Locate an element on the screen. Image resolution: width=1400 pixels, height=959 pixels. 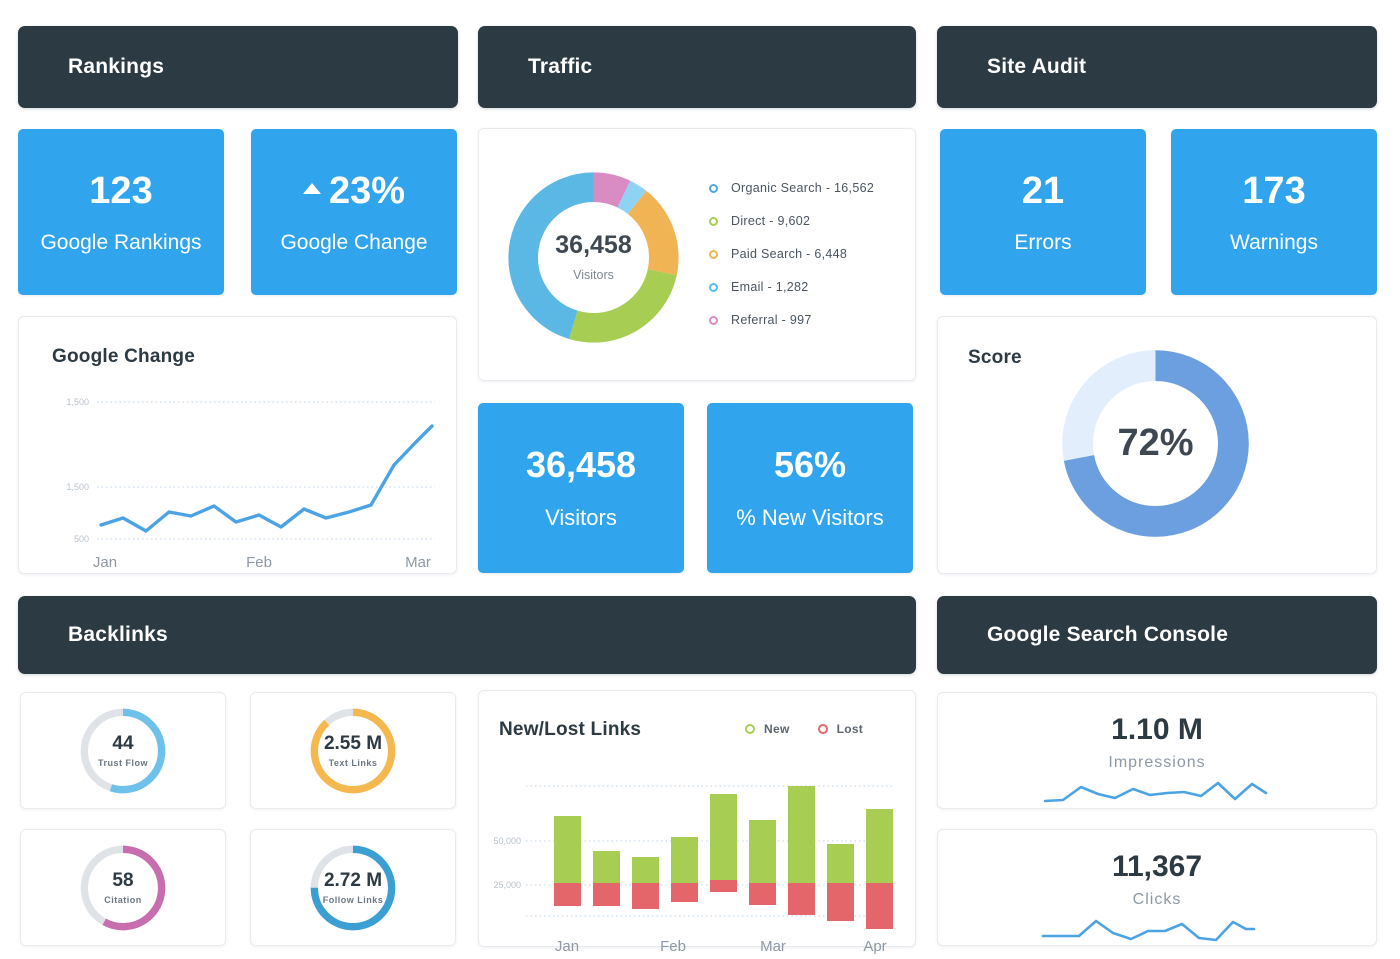
kpi-warnings-value: 173 is located at coordinates (1274, 190).